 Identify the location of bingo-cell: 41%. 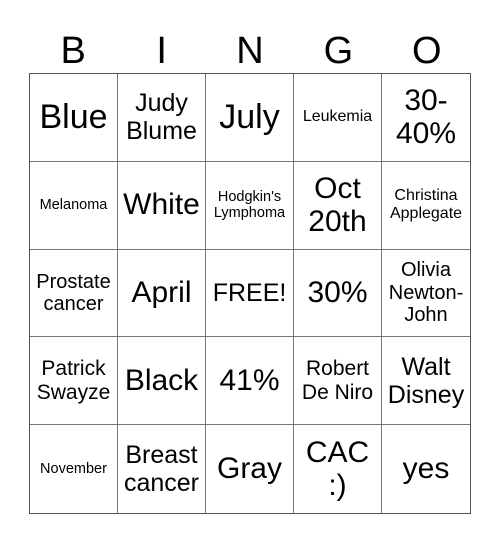
(250, 381).